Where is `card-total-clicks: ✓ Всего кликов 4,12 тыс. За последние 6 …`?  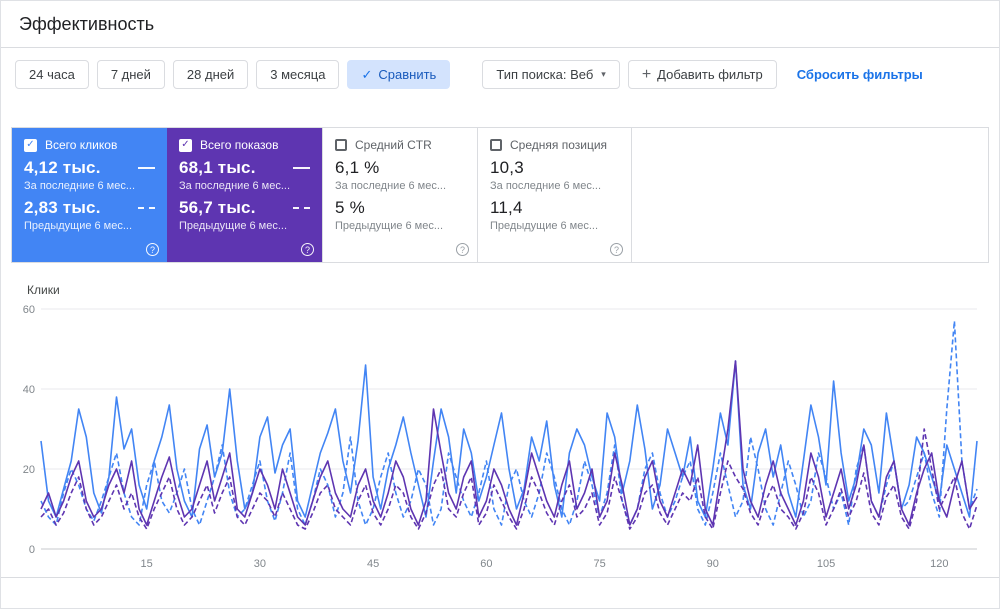
card-total-clicks: ✓ Всего кликов 4,12 тыс. За последние 6 … is located at coordinates (89, 195).